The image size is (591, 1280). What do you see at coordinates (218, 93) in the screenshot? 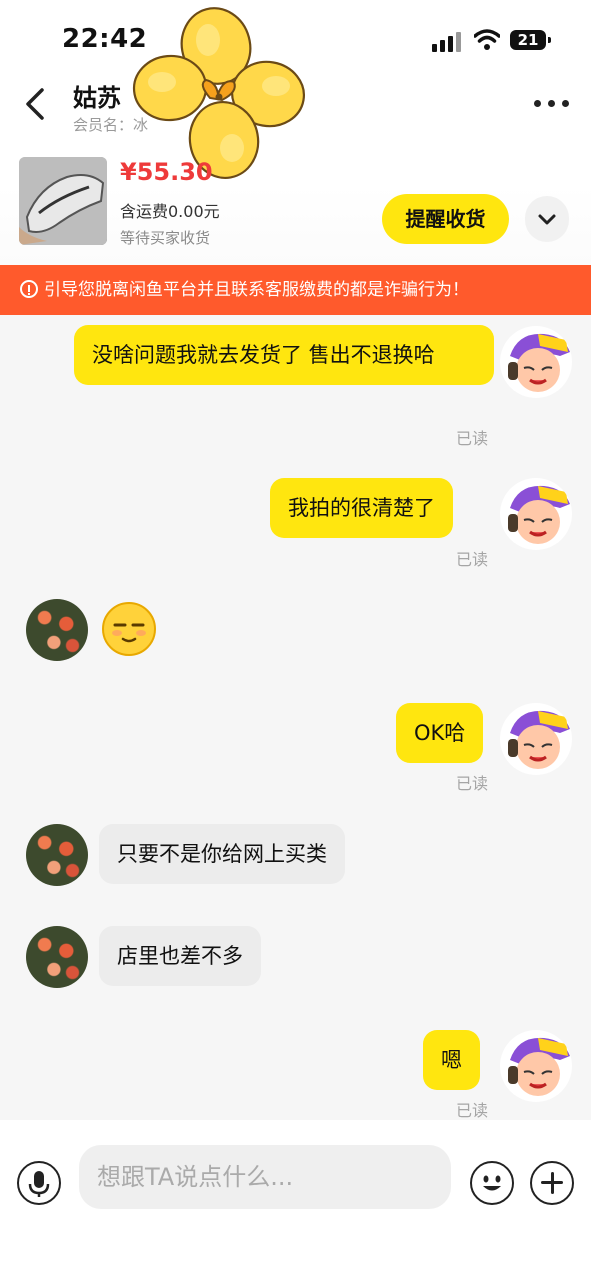
I see `flower-sticker` at bounding box center [218, 93].